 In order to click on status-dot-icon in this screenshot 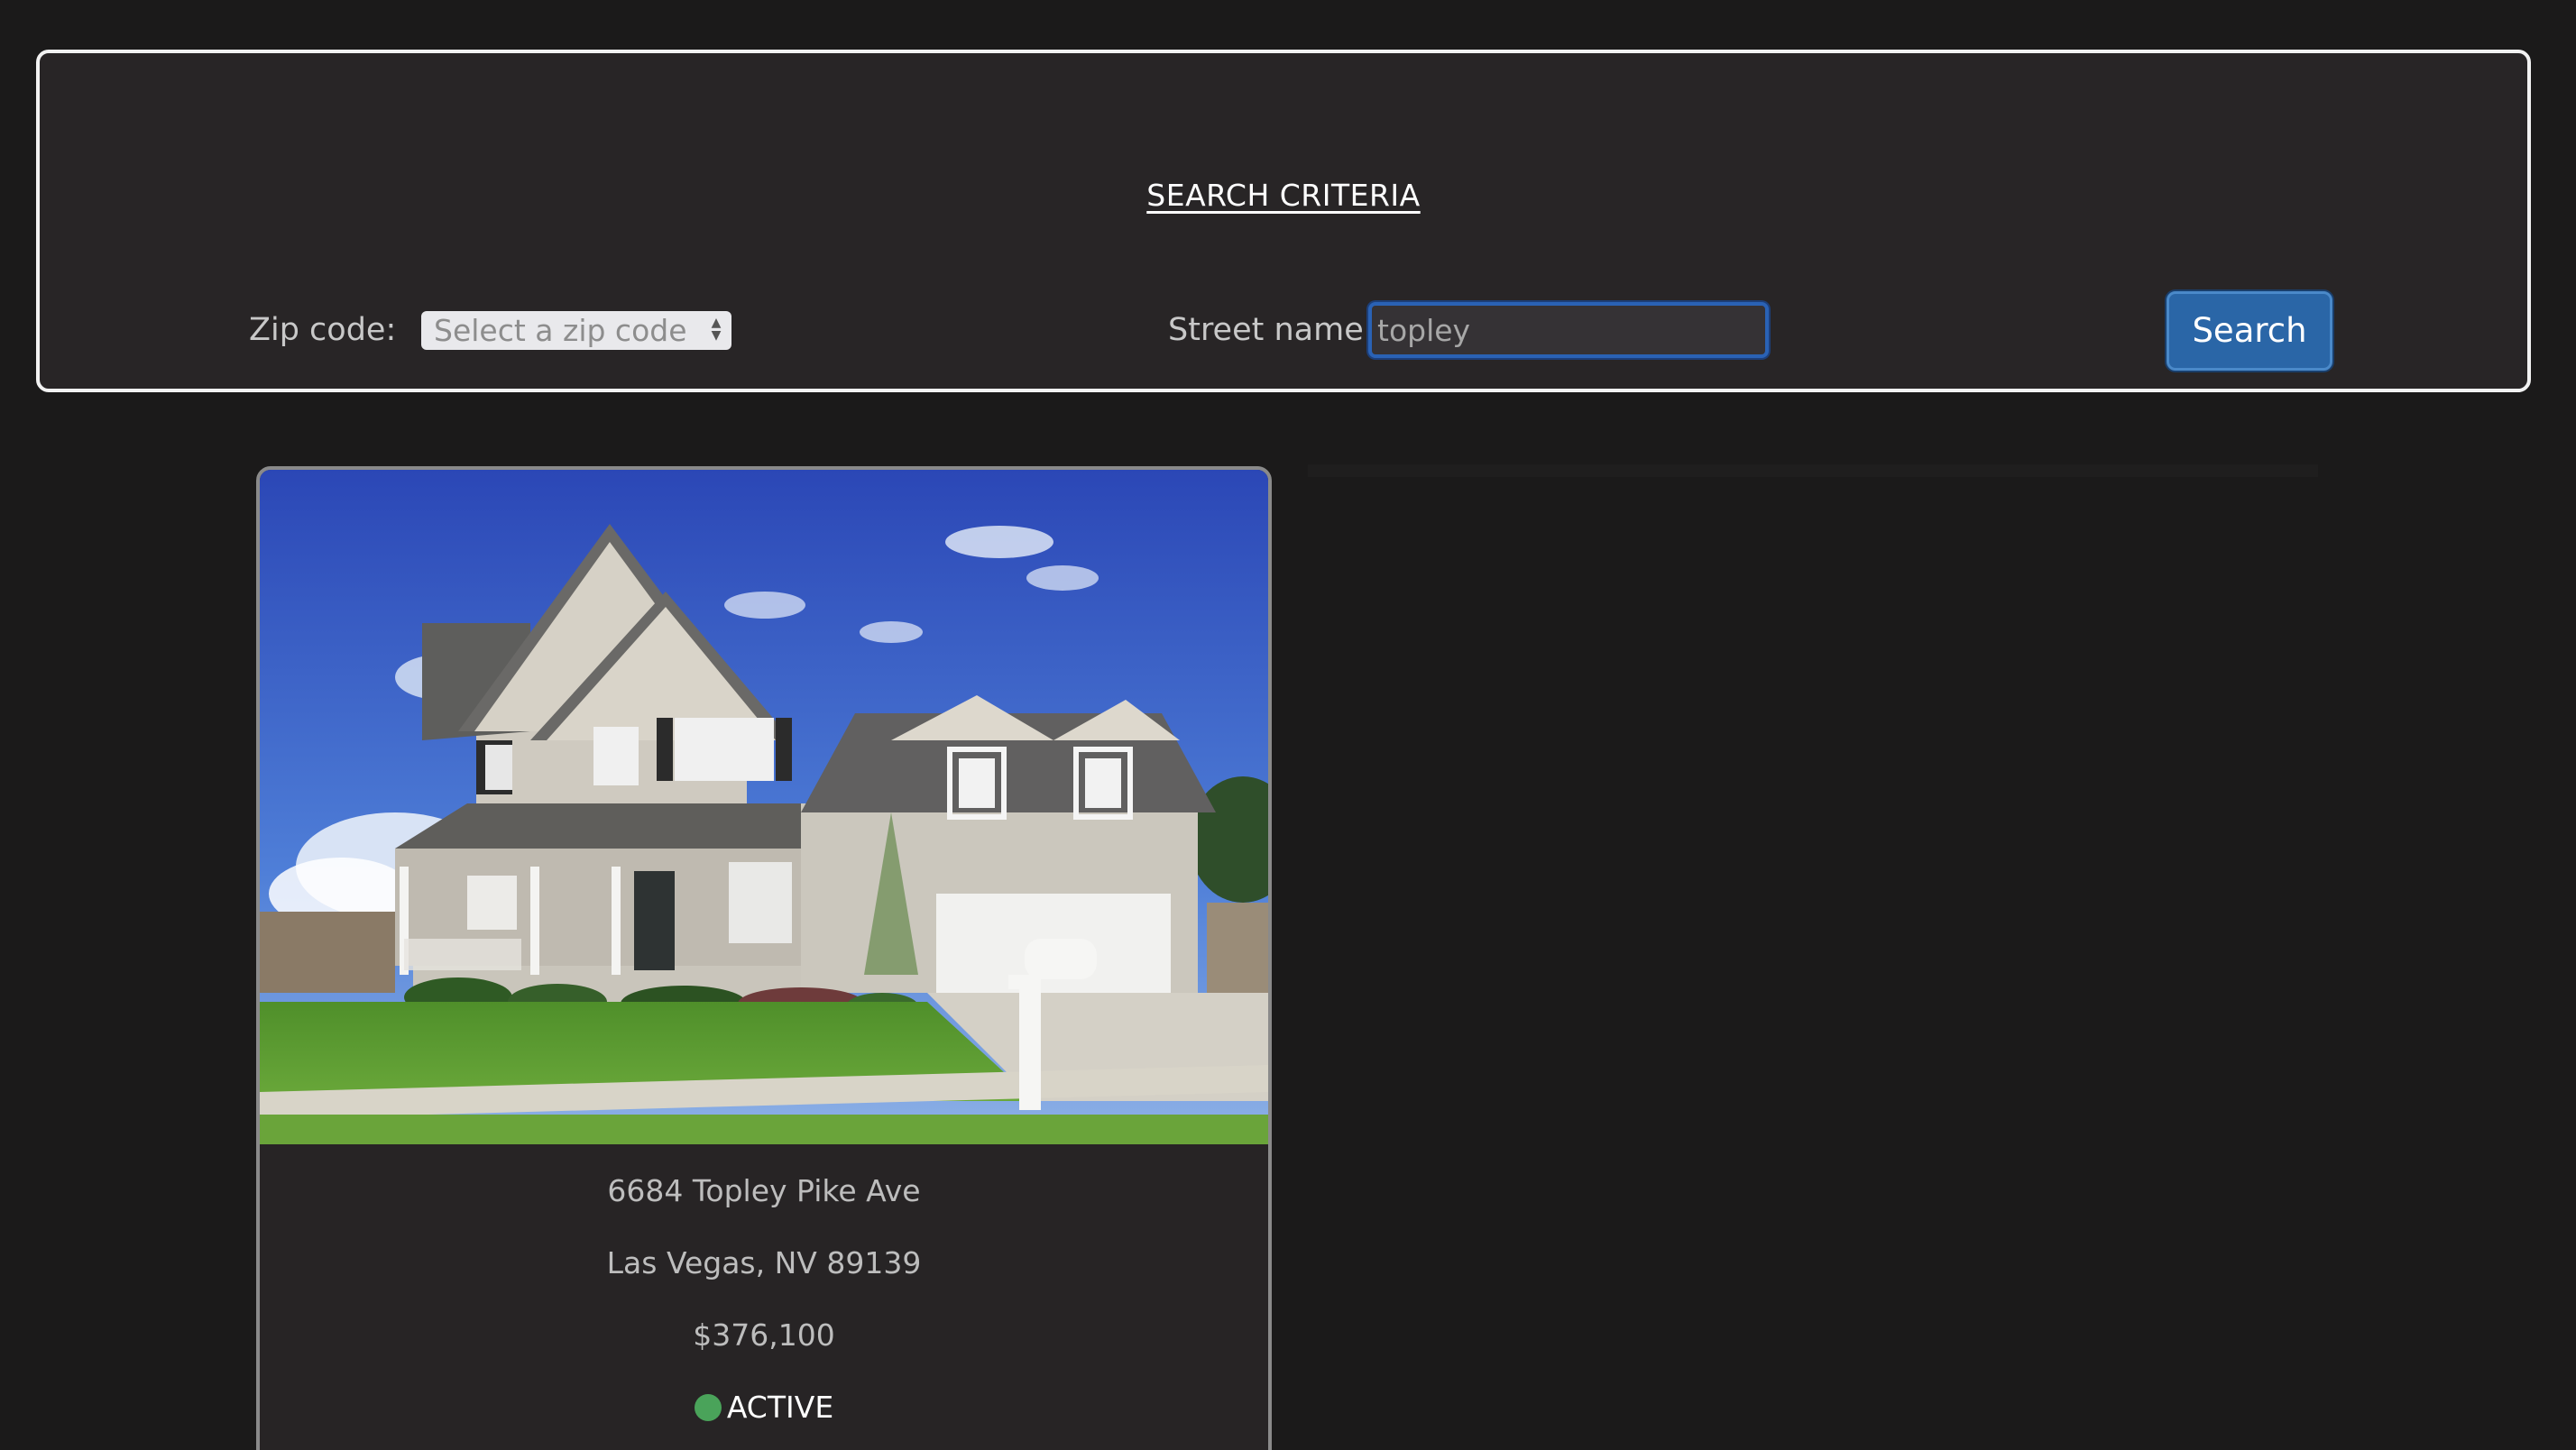, I will do `click(708, 1407)`.